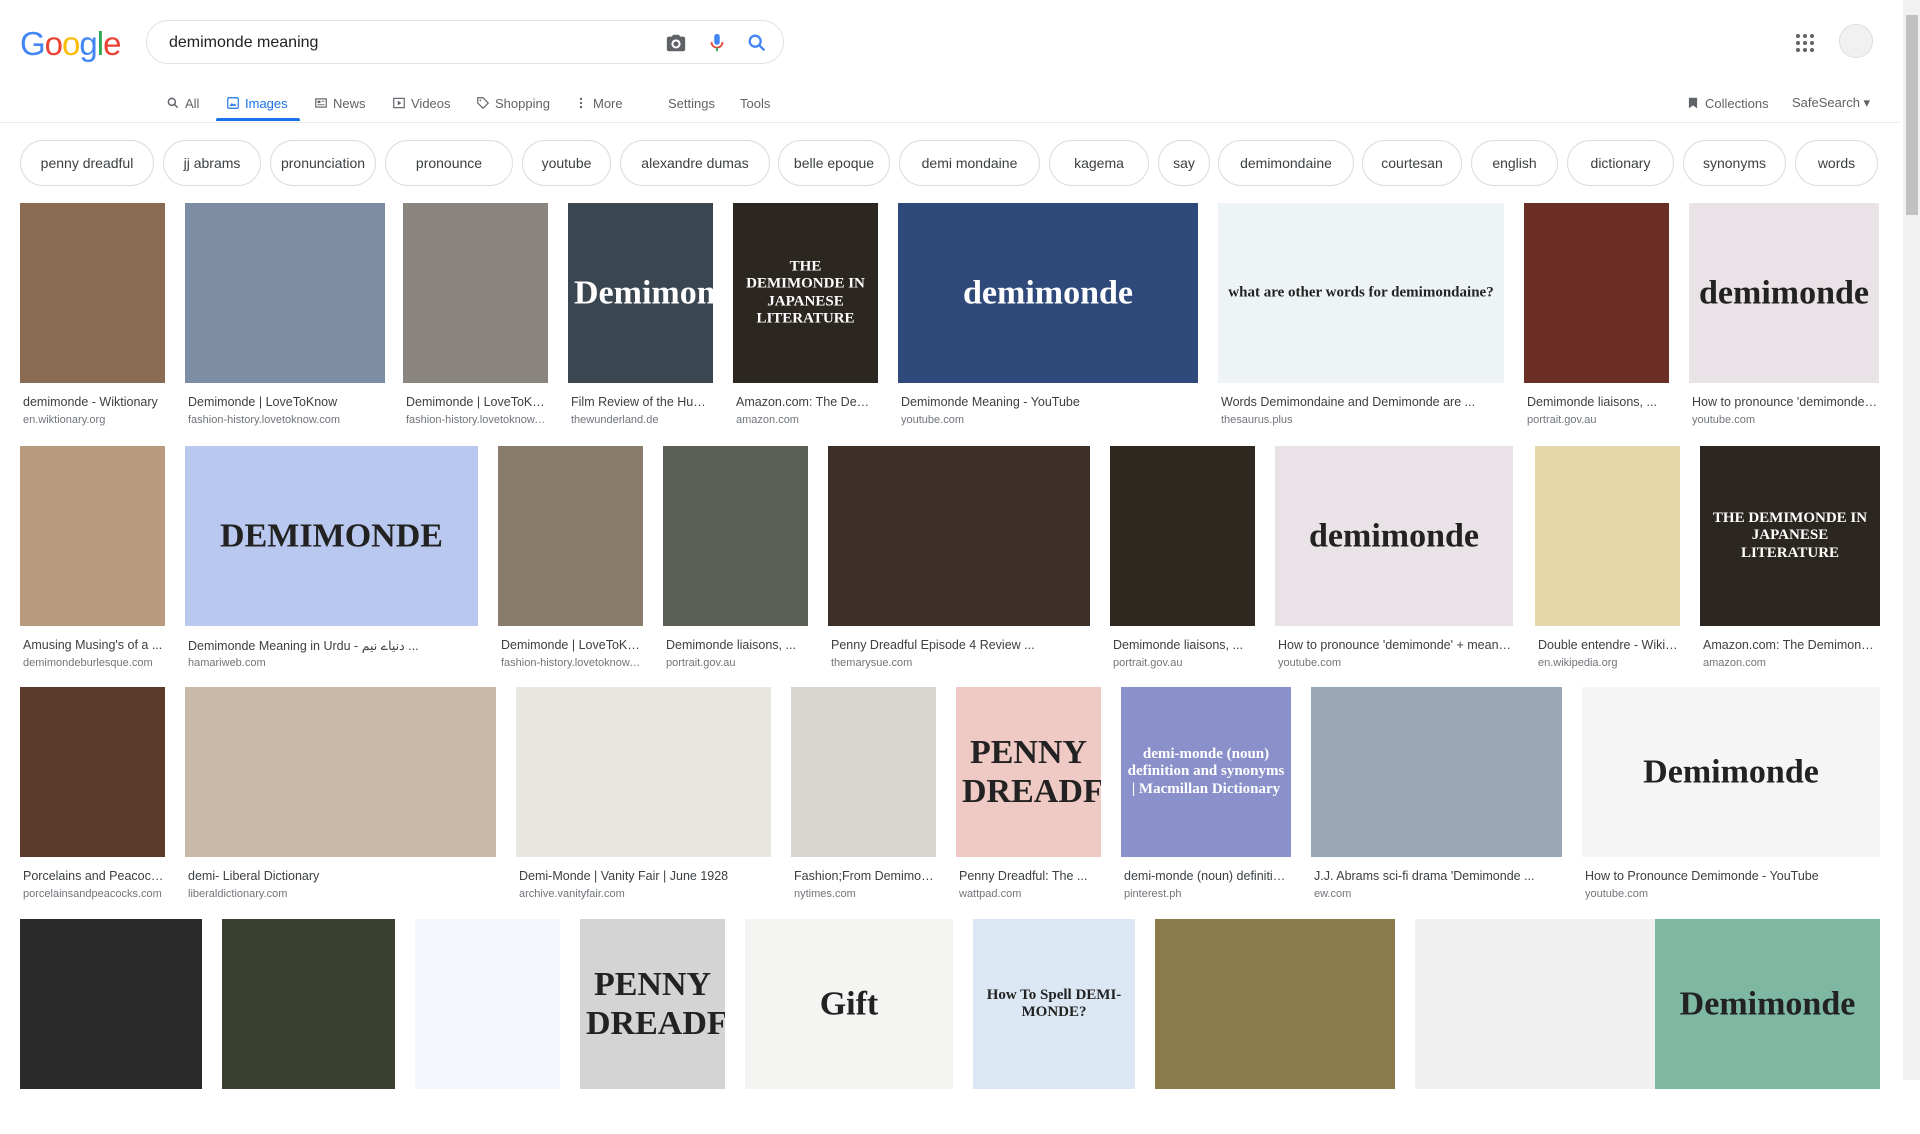  What do you see at coordinates (87, 163) in the screenshot?
I see `chip-penny-dreadful: penny dreadful` at bounding box center [87, 163].